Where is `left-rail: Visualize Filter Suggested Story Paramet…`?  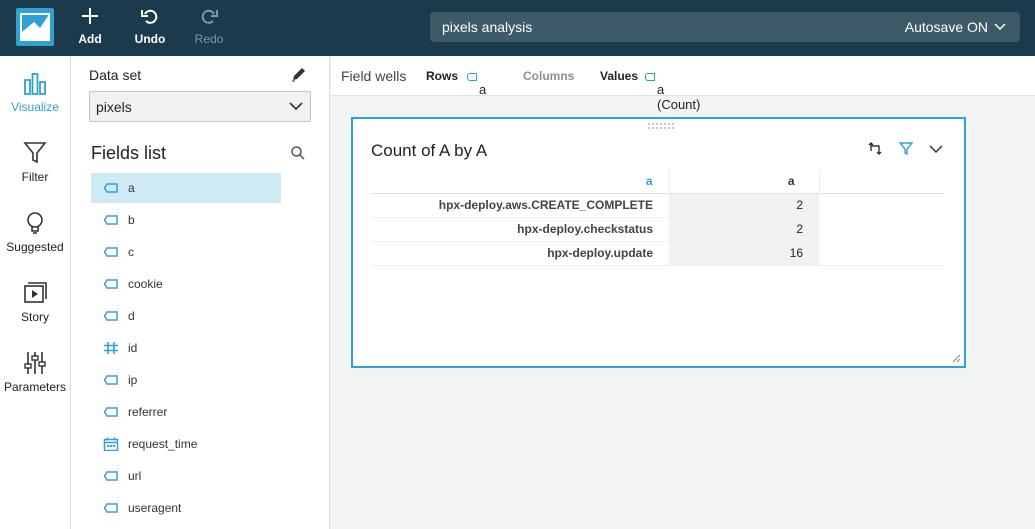
left-rail: Visualize Filter Suggested Story Paramet… is located at coordinates (35, 292).